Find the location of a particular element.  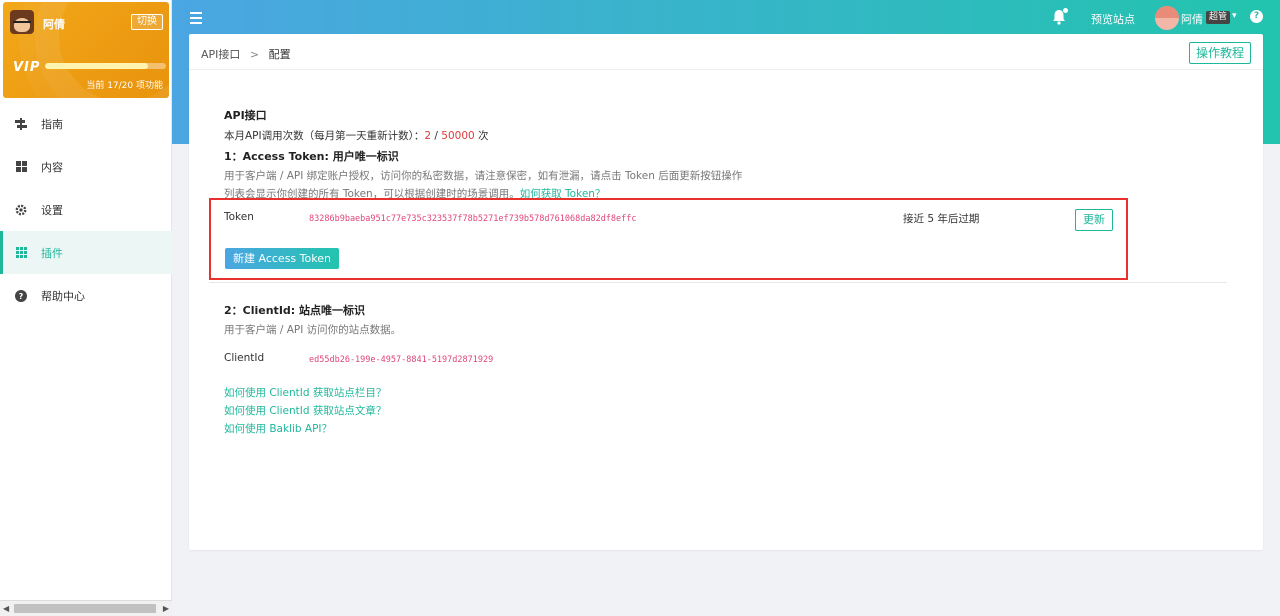

sidebar-item-label: 帮助中心 is located at coordinates (63, 296).